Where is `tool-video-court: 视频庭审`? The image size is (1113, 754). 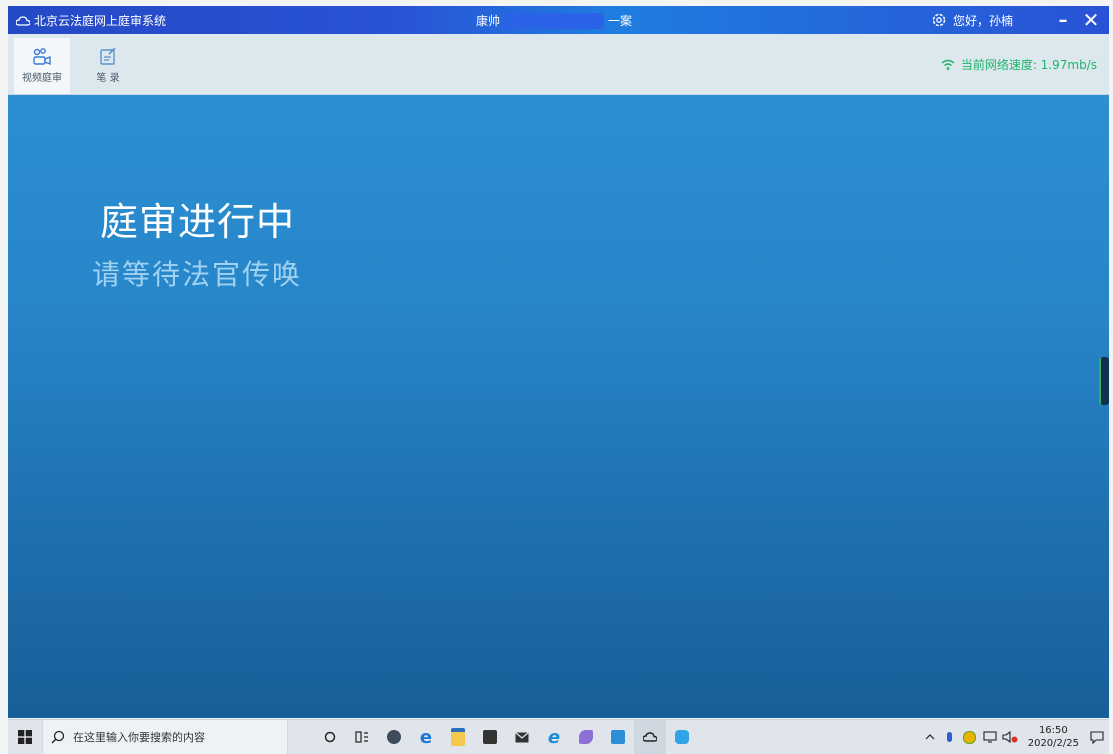
tool-video-court: 视频庭审 is located at coordinates (42, 66).